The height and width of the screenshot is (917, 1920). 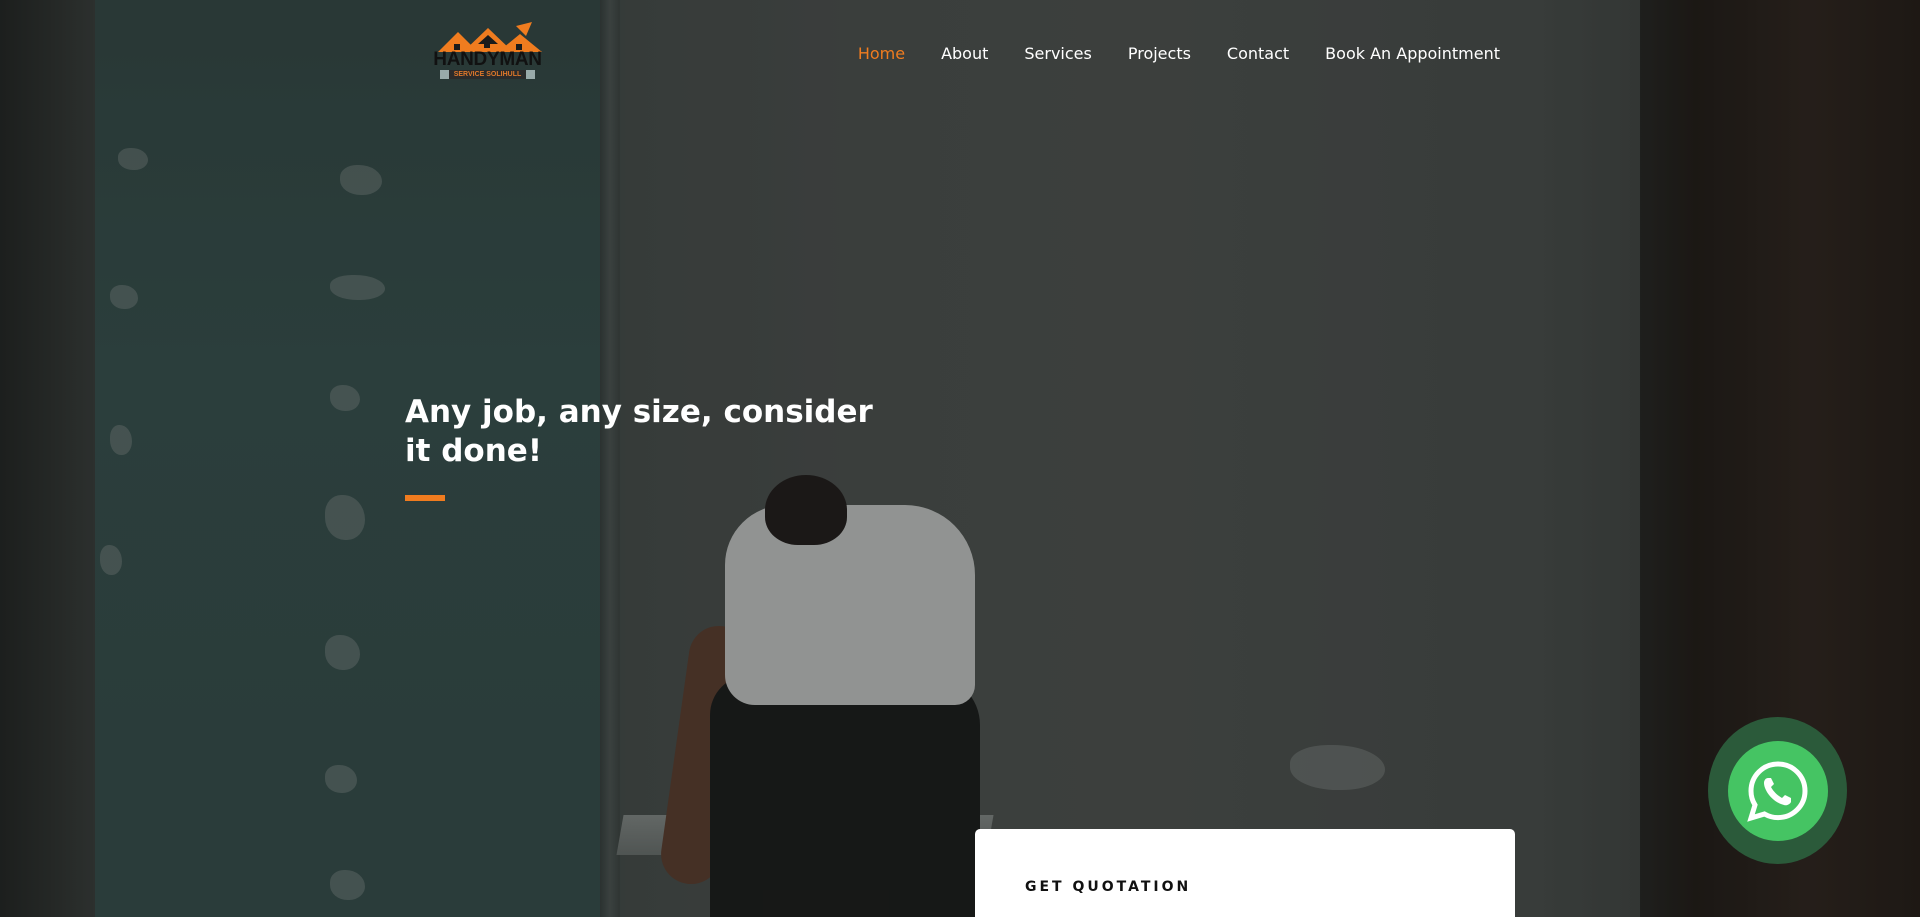 What do you see at coordinates (1245, 873) in the screenshot?
I see `quotation-card: GET QUOTATION` at bounding box center [1245, 873].